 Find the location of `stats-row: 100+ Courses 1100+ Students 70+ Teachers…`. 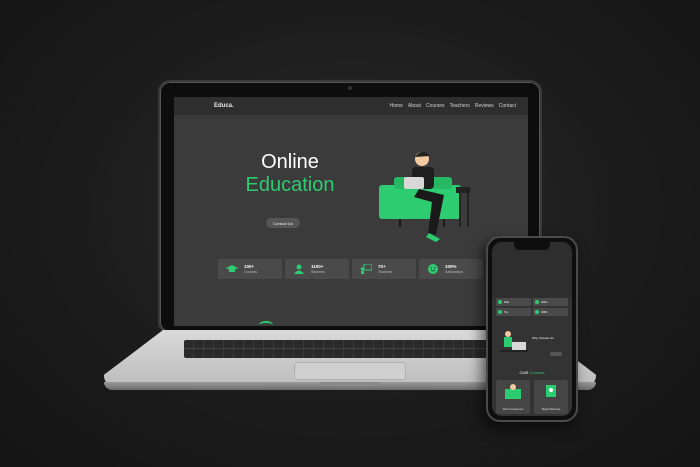

stats-row: 100+ Courses 1100+ Students 70+ Teachers… is located at coordinates (350, 269).